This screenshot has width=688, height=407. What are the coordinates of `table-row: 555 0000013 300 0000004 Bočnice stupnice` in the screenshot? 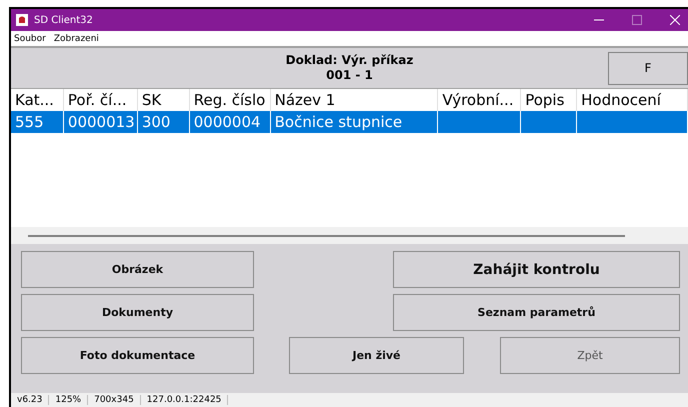 It's located at (349, 122).